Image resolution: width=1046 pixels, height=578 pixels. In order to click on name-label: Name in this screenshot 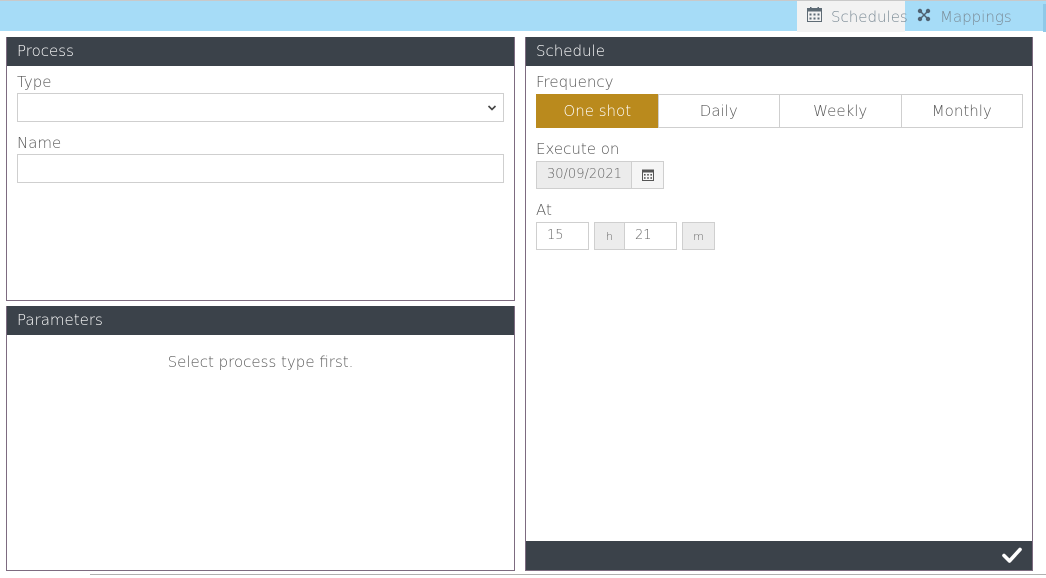, I will do `click(39, 143)`.